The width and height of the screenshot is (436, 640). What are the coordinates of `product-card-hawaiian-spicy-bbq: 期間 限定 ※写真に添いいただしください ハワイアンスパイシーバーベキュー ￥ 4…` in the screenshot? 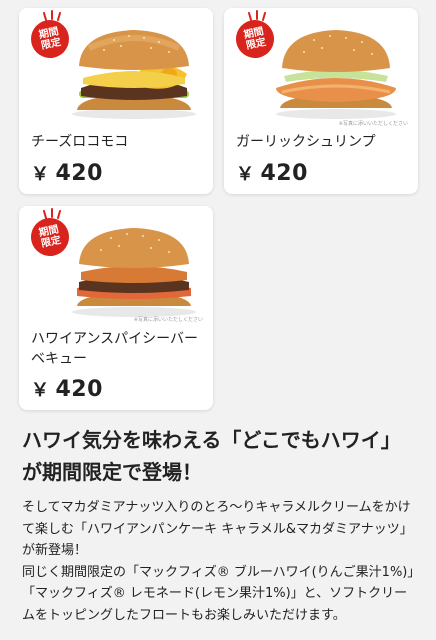 It's located at (116, 308).